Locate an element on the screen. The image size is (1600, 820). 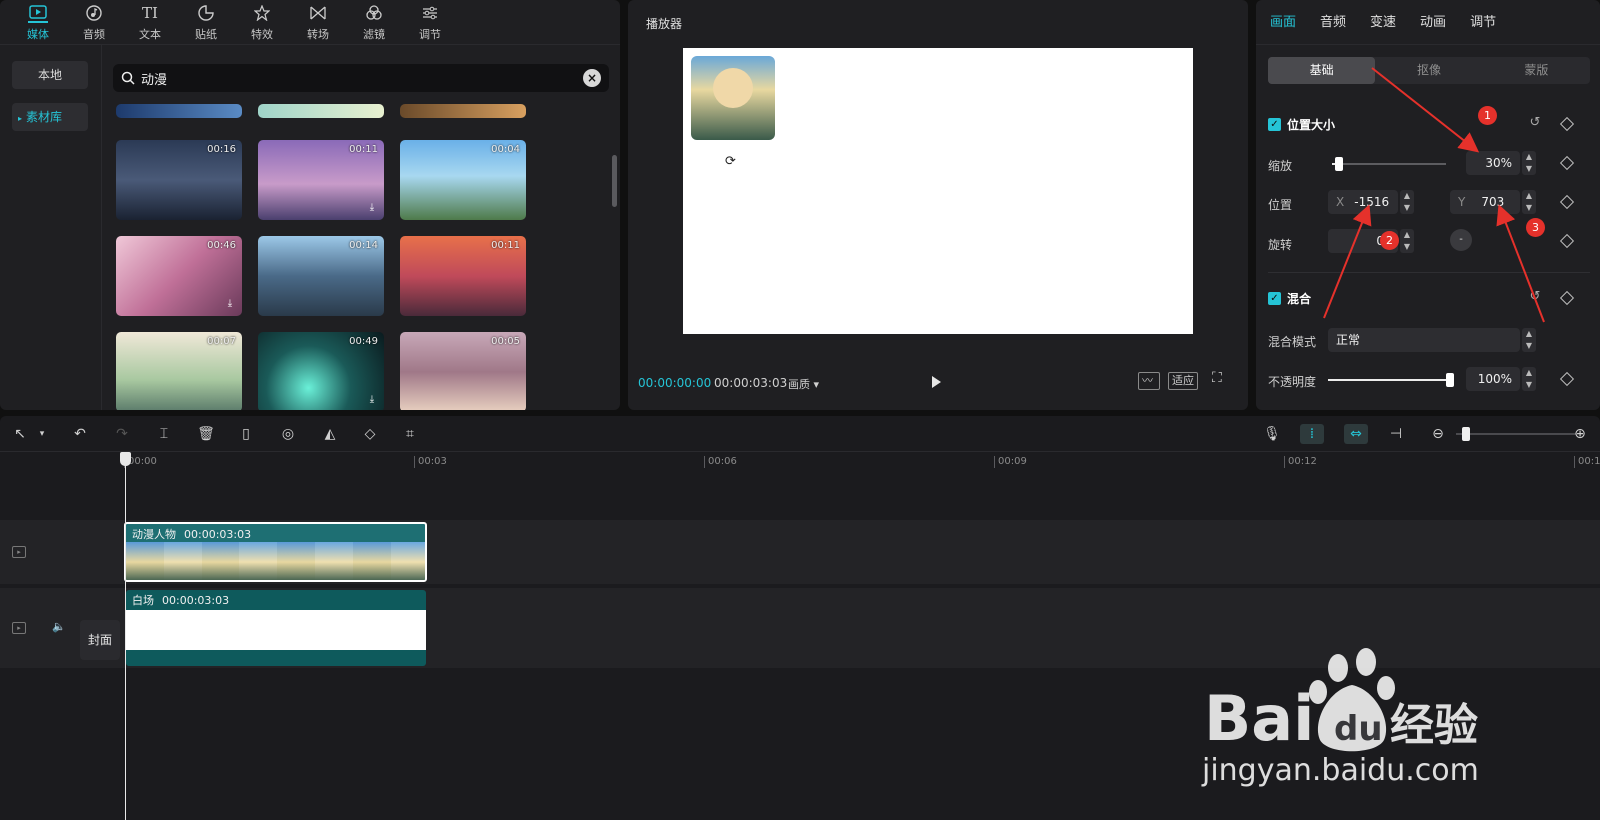
media-thumb: 00:05 is located at coordinates (463, 371).